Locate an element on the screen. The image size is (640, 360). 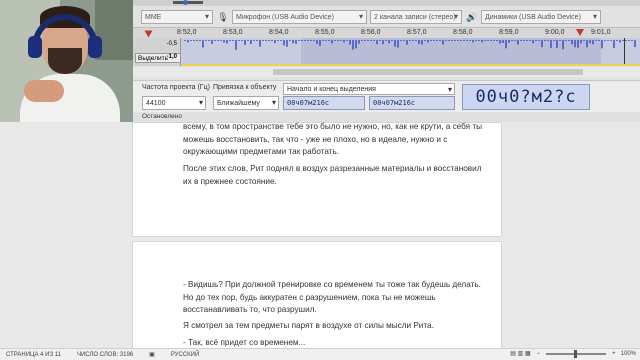
playback-speed-slider is located at coordinates (386, 3).